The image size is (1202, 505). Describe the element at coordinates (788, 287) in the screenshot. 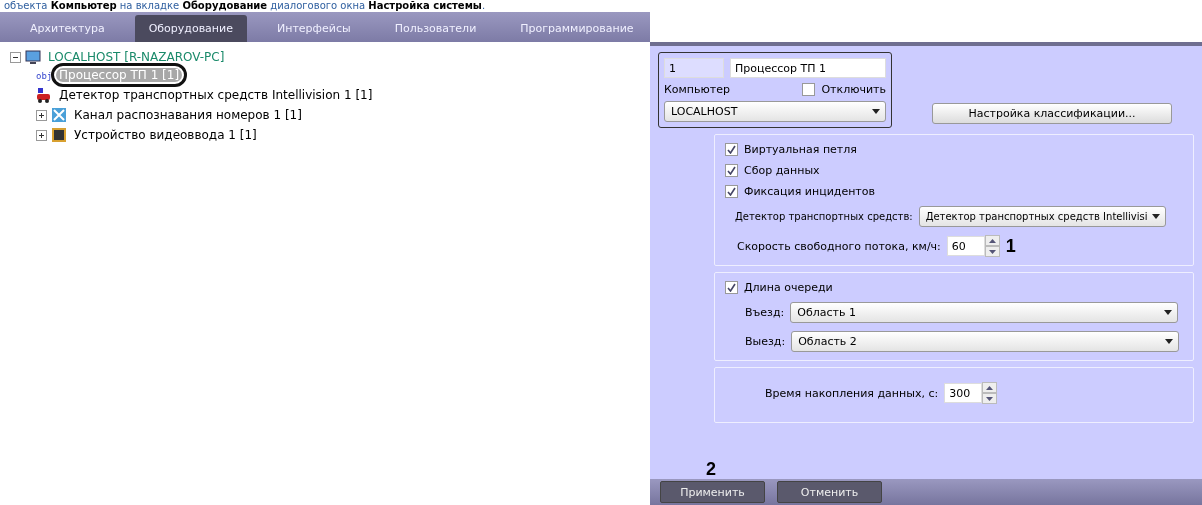

I see `checkbox-label: Длина очереди` at that location.